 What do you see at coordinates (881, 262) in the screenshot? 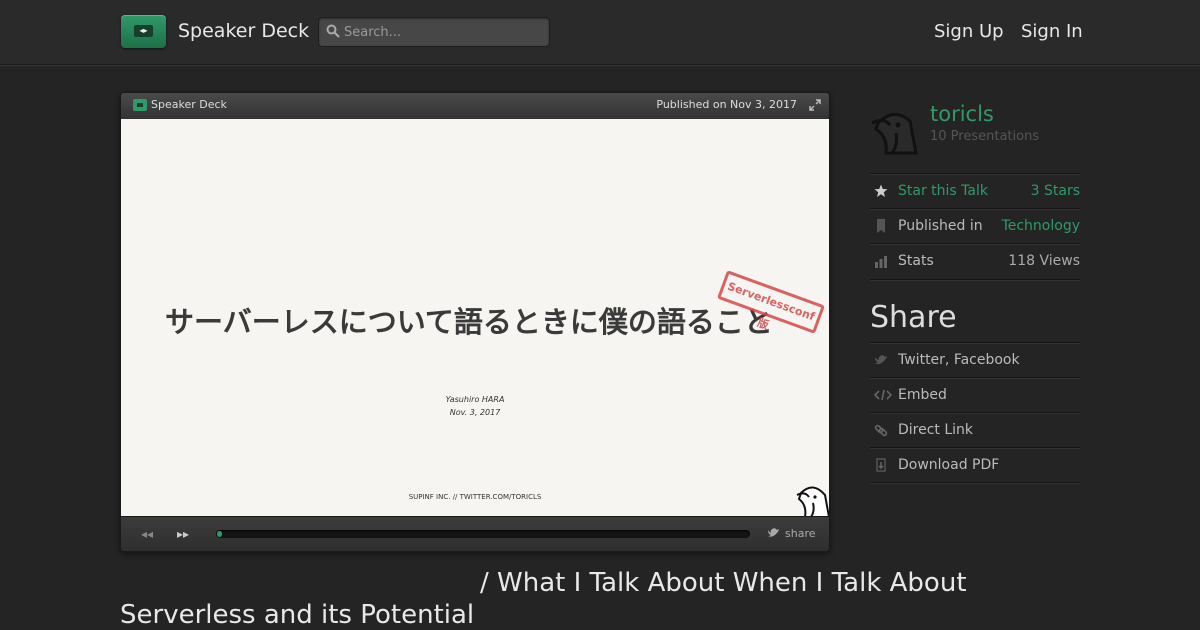
I see `bar-chart-icon` at bounding box center [881, 262].